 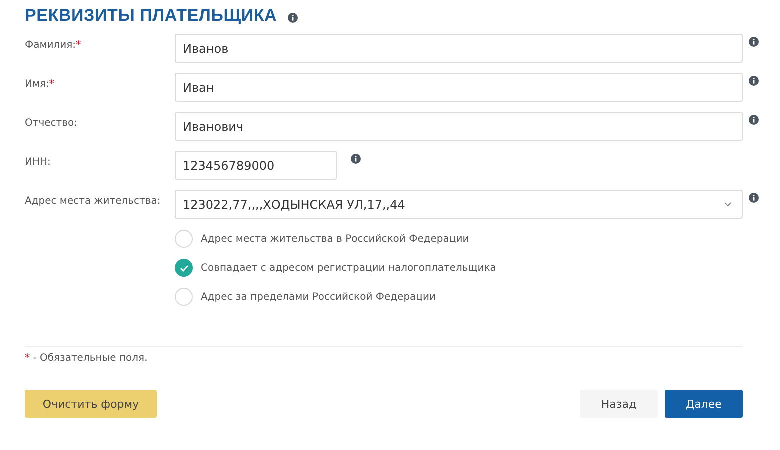 I want to click on section-title: РЕКВИЗИТЫ ПЛАТЕЛЬЩИКА, so click(x=151, y=16).